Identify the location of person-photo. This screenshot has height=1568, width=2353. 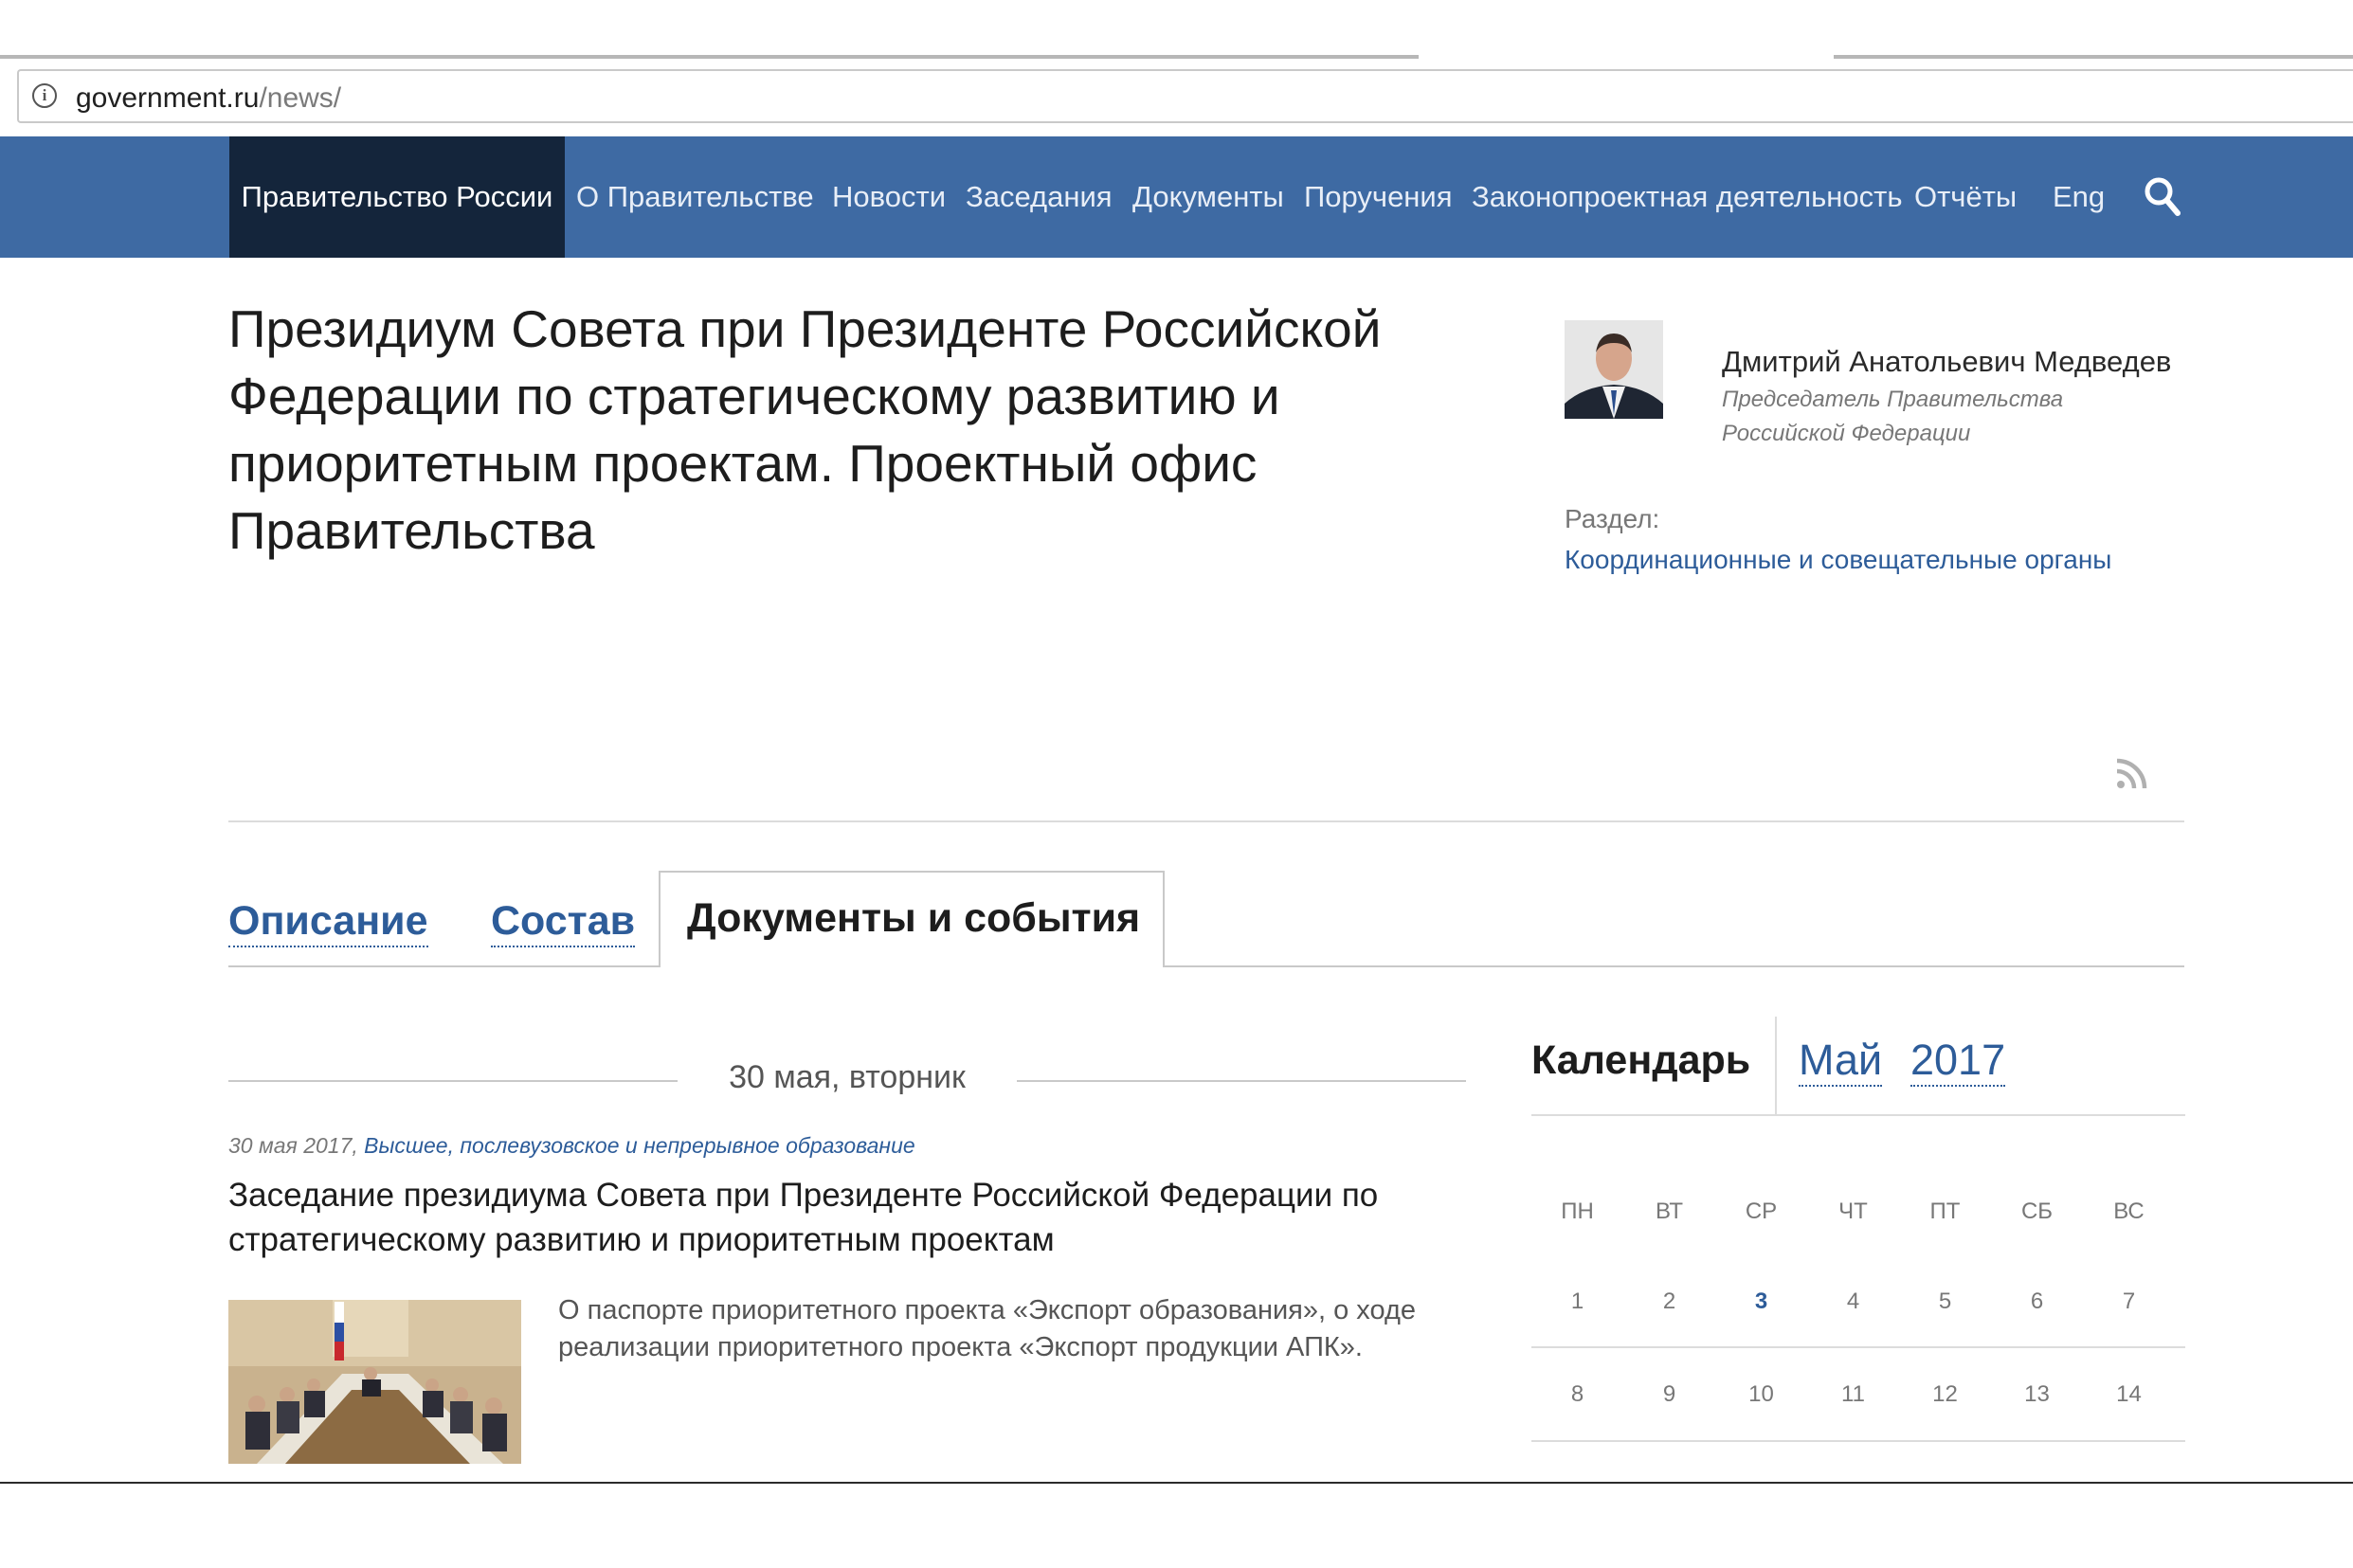
(1614, 369).